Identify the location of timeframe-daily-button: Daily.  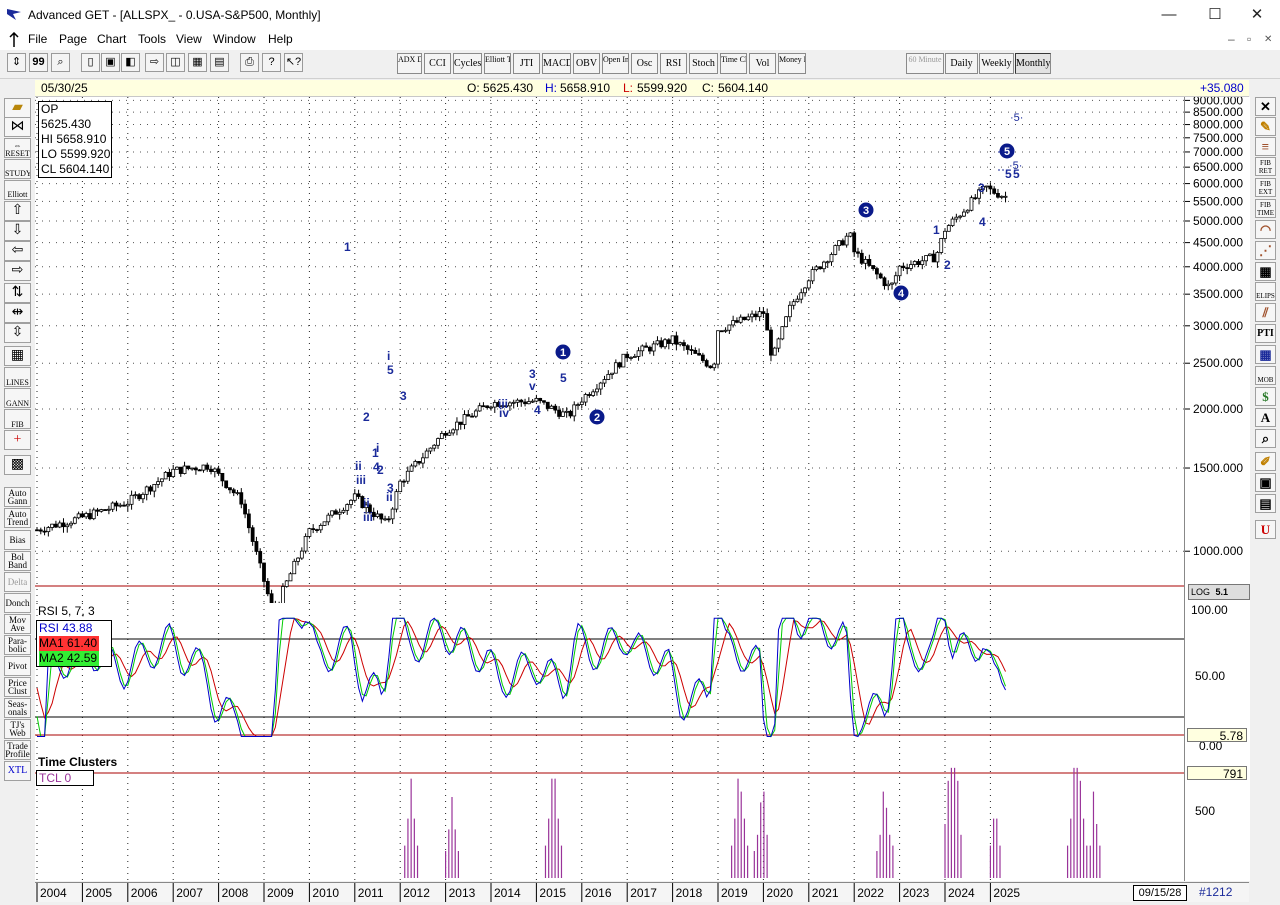
(961, 63).